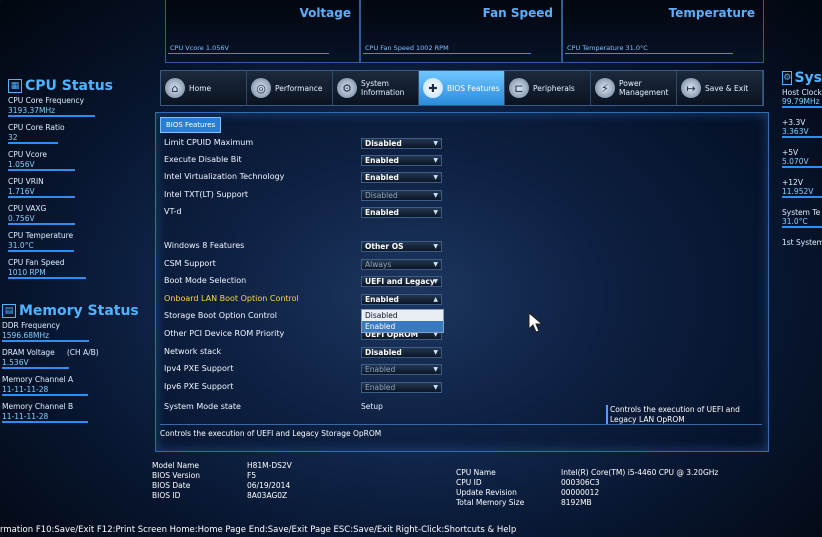  Describe the element at coordinates (402, 315) in the screenshot. I see `dropdown-option: Disabled` at that location.